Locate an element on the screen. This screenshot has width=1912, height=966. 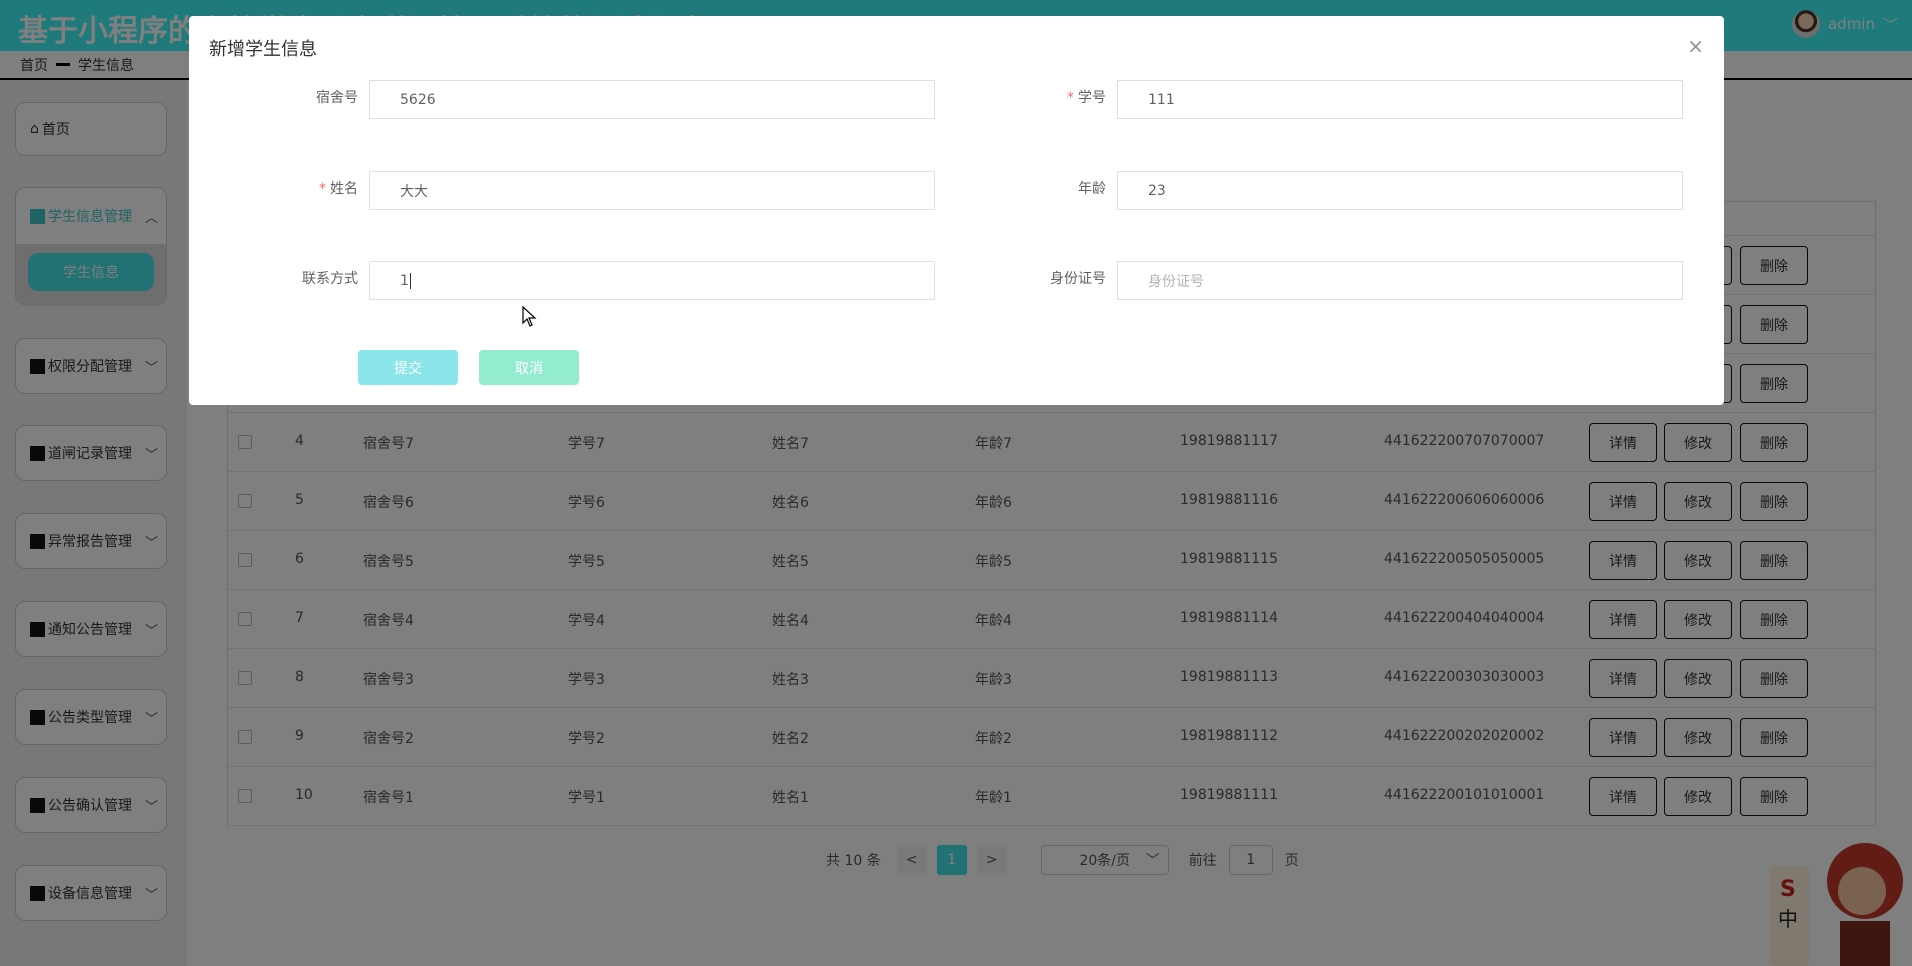
student-id-input: 111 is located at coordinates (1400, 99).